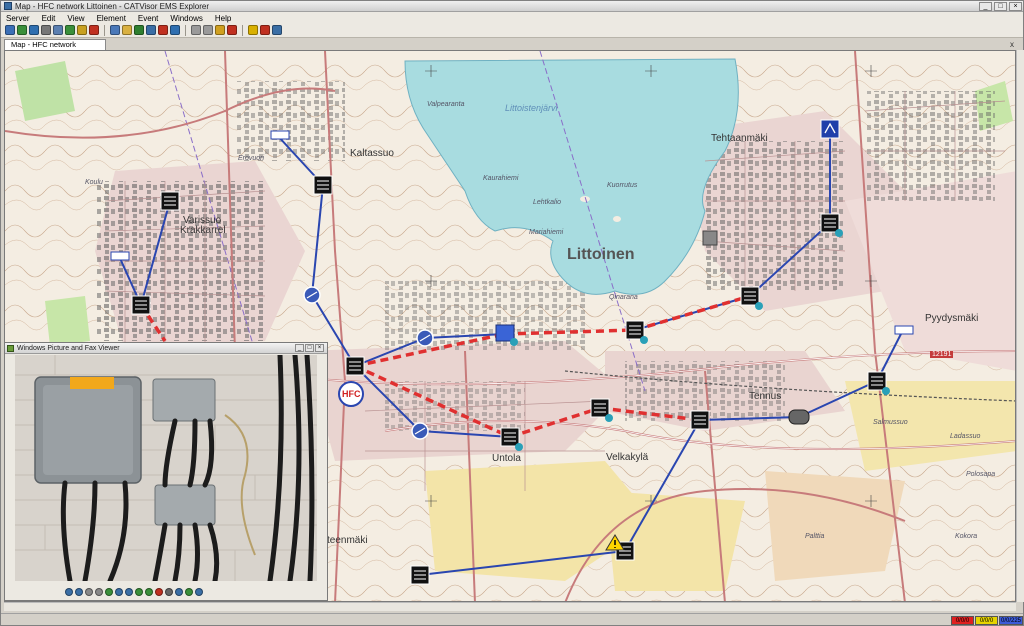 The height and width of the screenshot is (626, 1024). Describe the element at coordinates (1020, 326) in the screenshot. I see `vertical-scrollbar` at that location.